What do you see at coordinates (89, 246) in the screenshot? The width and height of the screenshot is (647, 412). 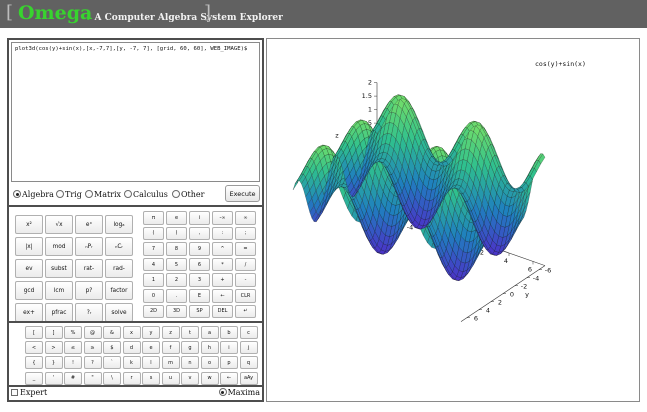 I see `key-button: ₙPᵣ` at bounding box center [89, 246].